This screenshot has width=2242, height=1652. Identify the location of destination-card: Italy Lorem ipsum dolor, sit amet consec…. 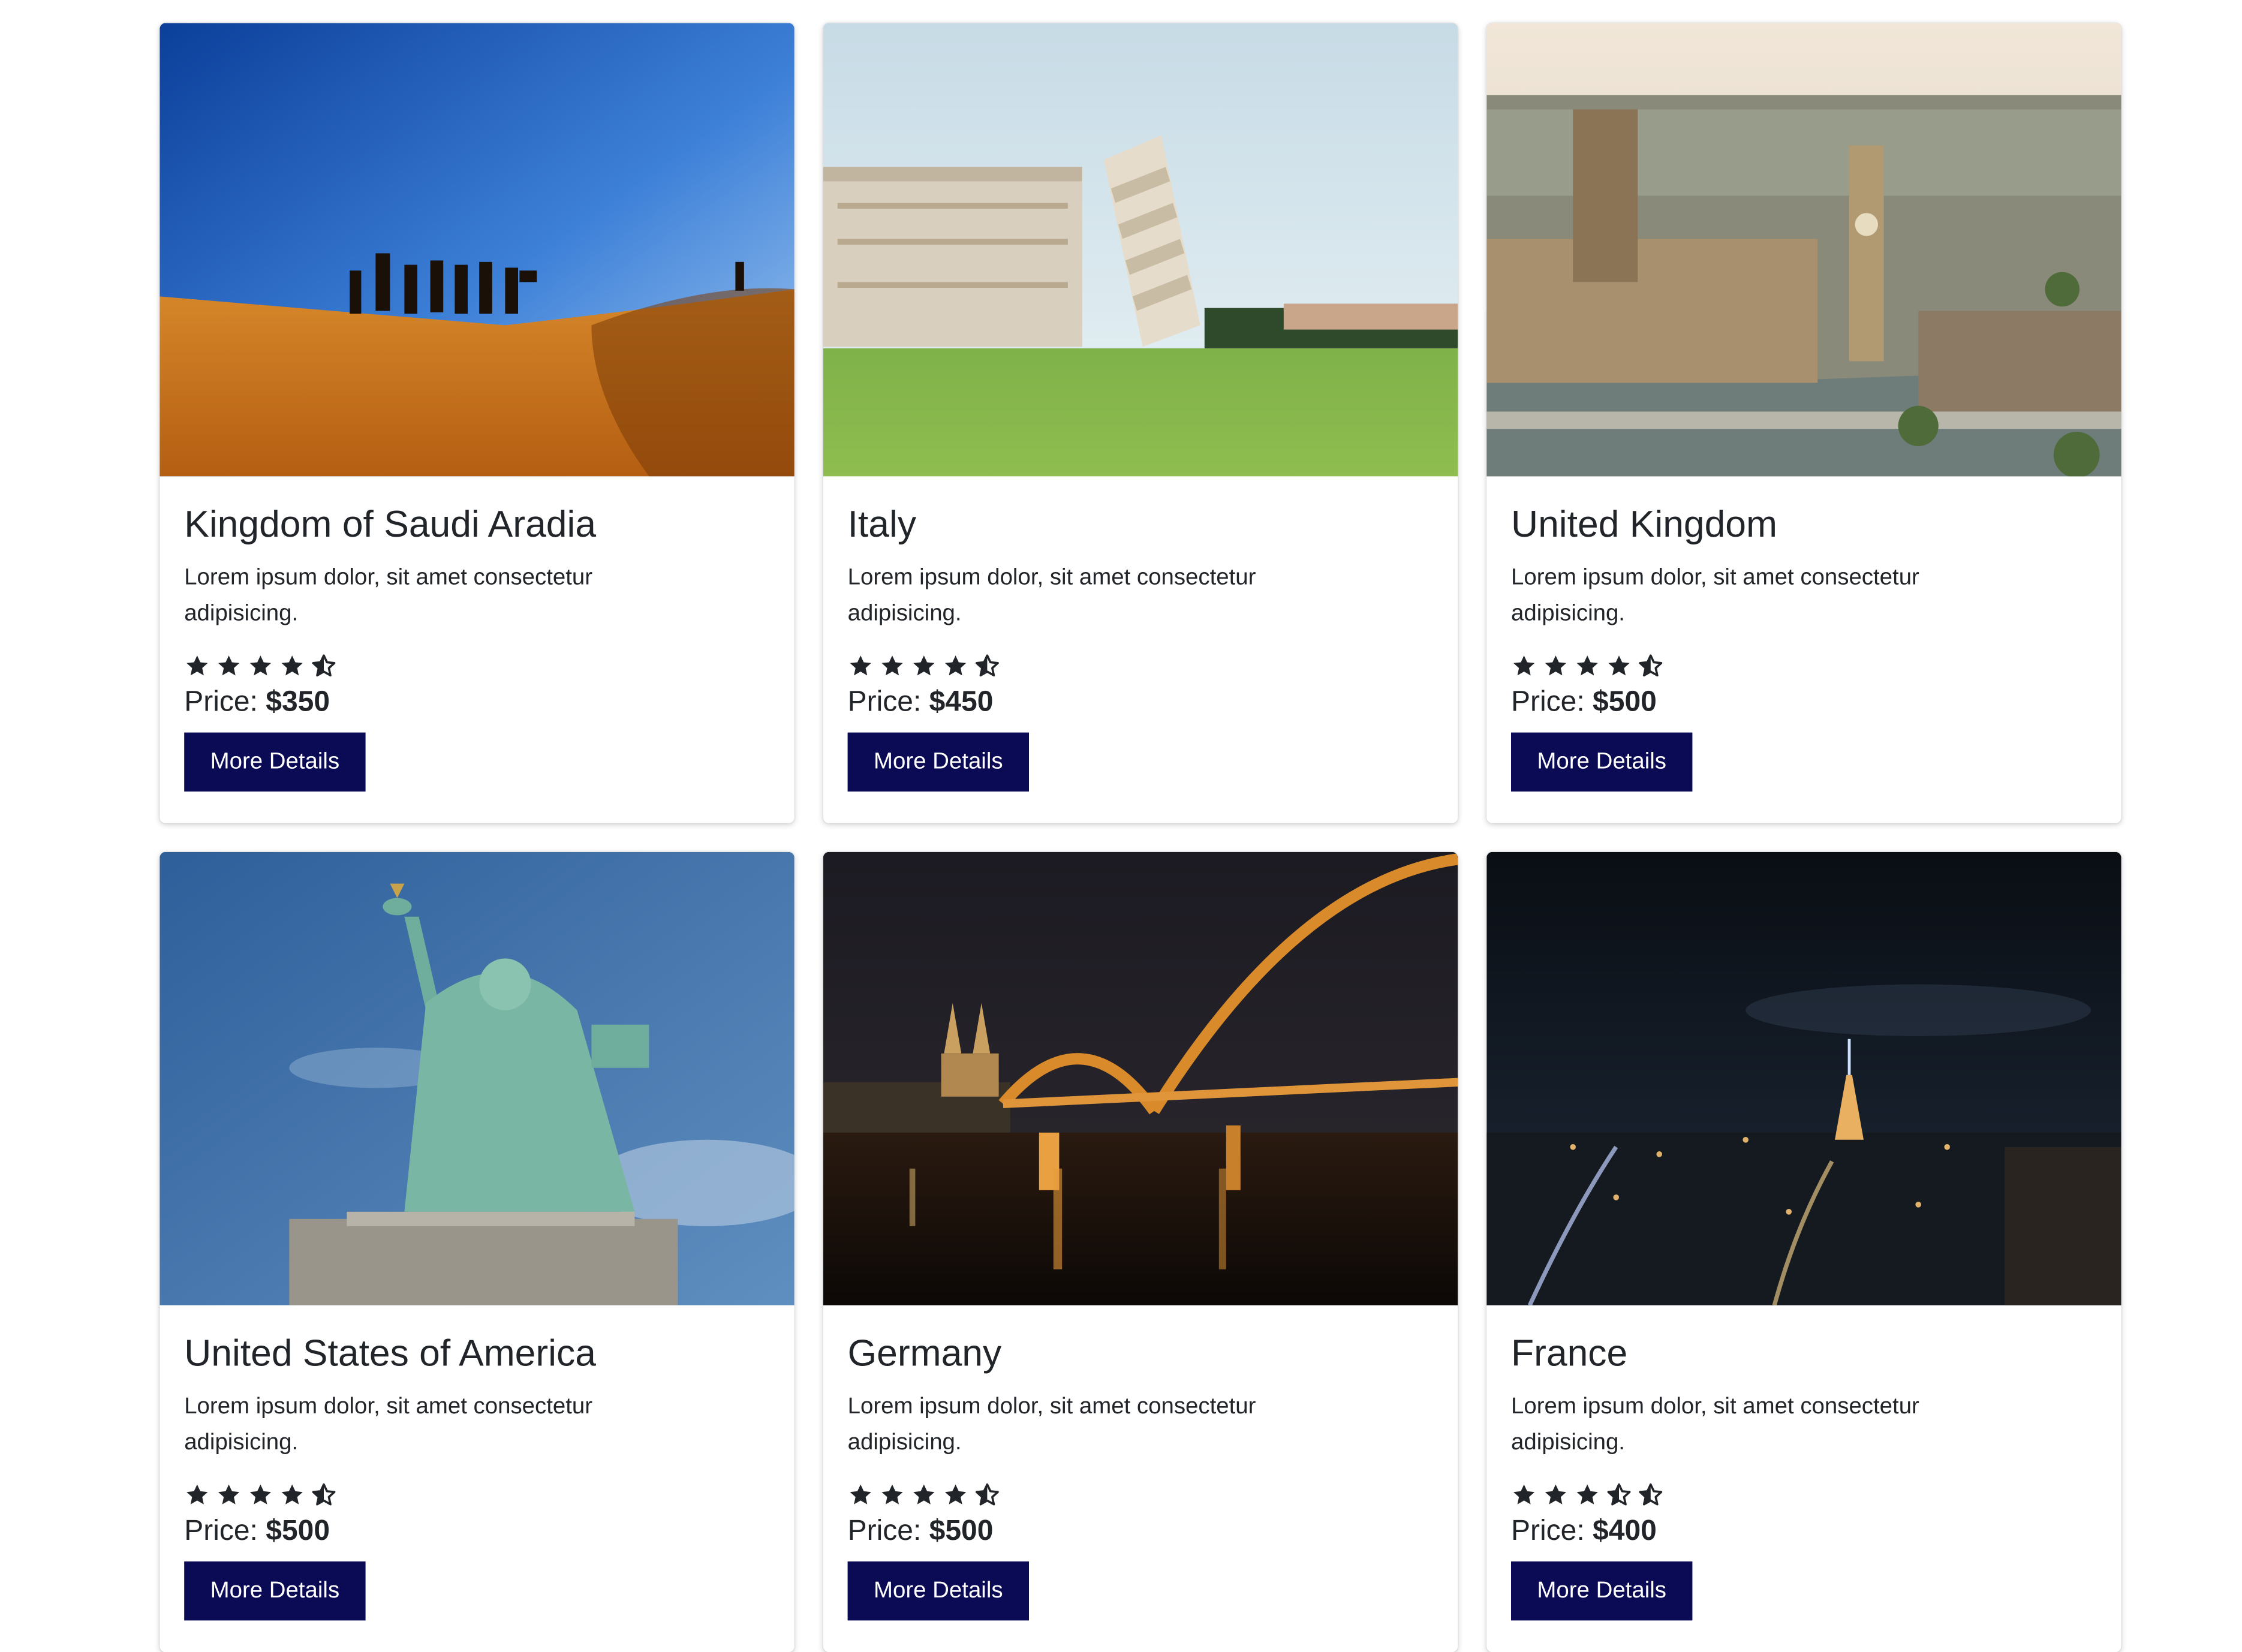
(1140, 423).